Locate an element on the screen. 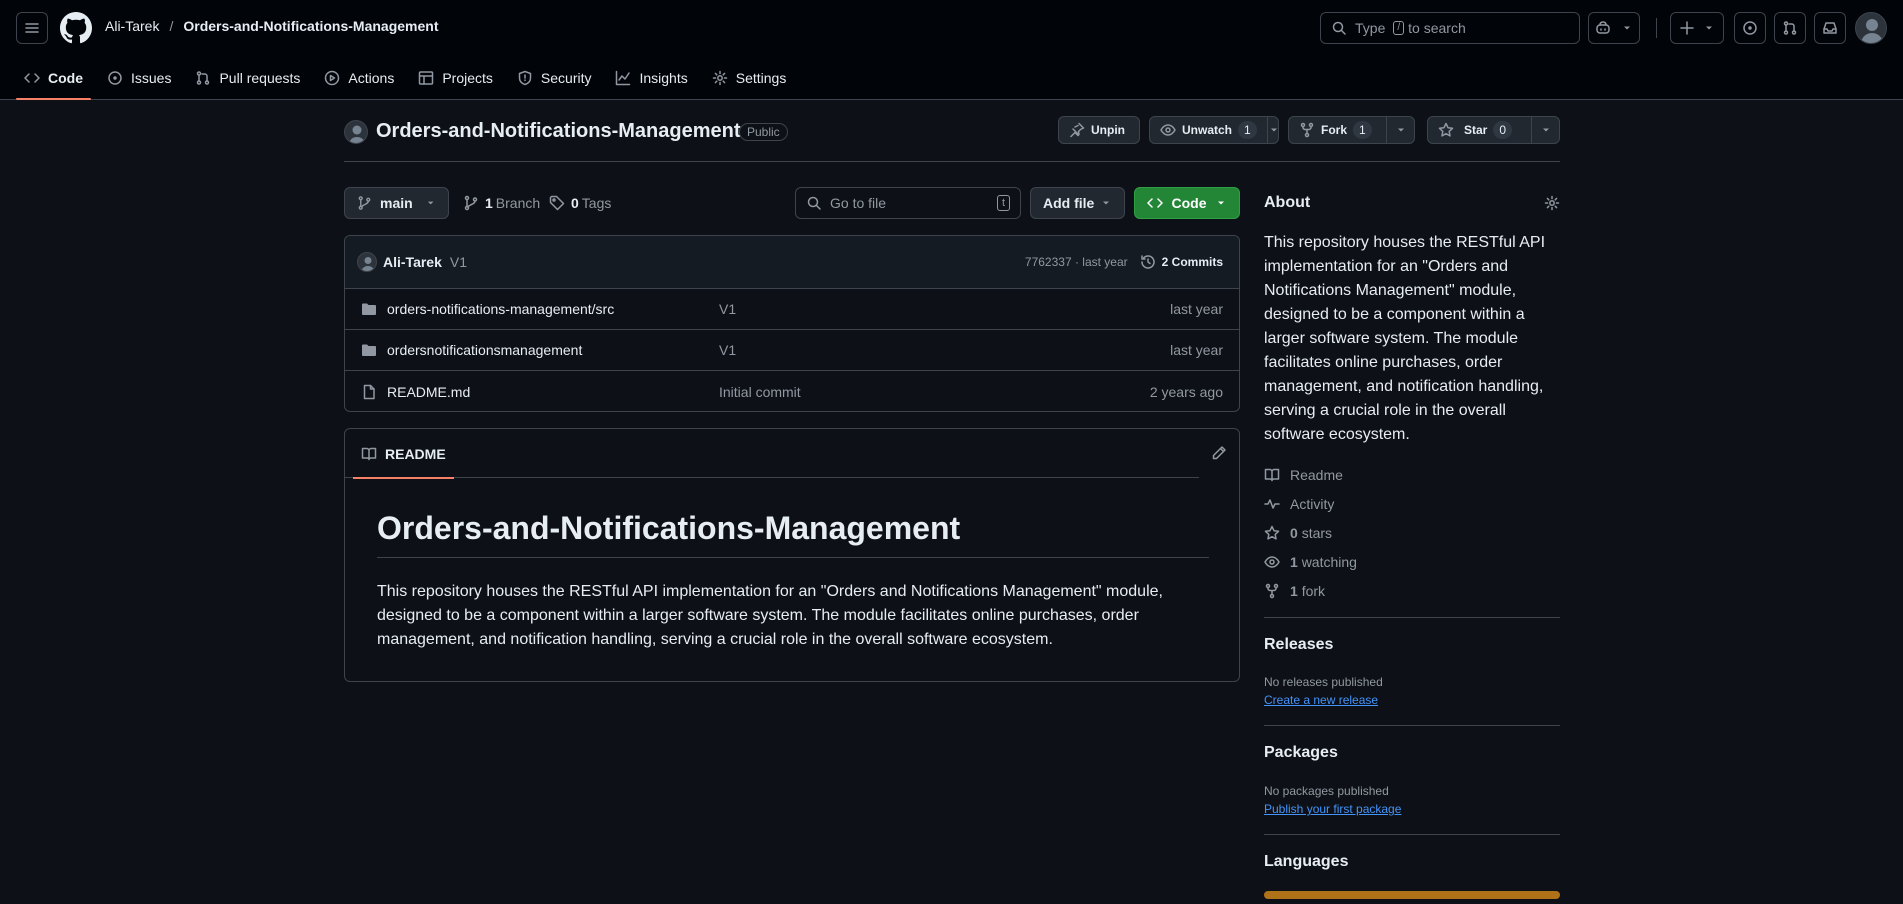 This screenshot has width=1903, height=904. language-bar is located at coordinates (1412, 895).